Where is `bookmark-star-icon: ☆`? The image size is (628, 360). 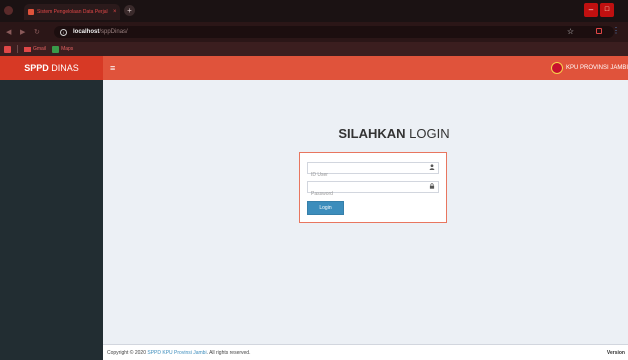 bookmark-star-icon: ☆ is located at coordinates (570, 31).